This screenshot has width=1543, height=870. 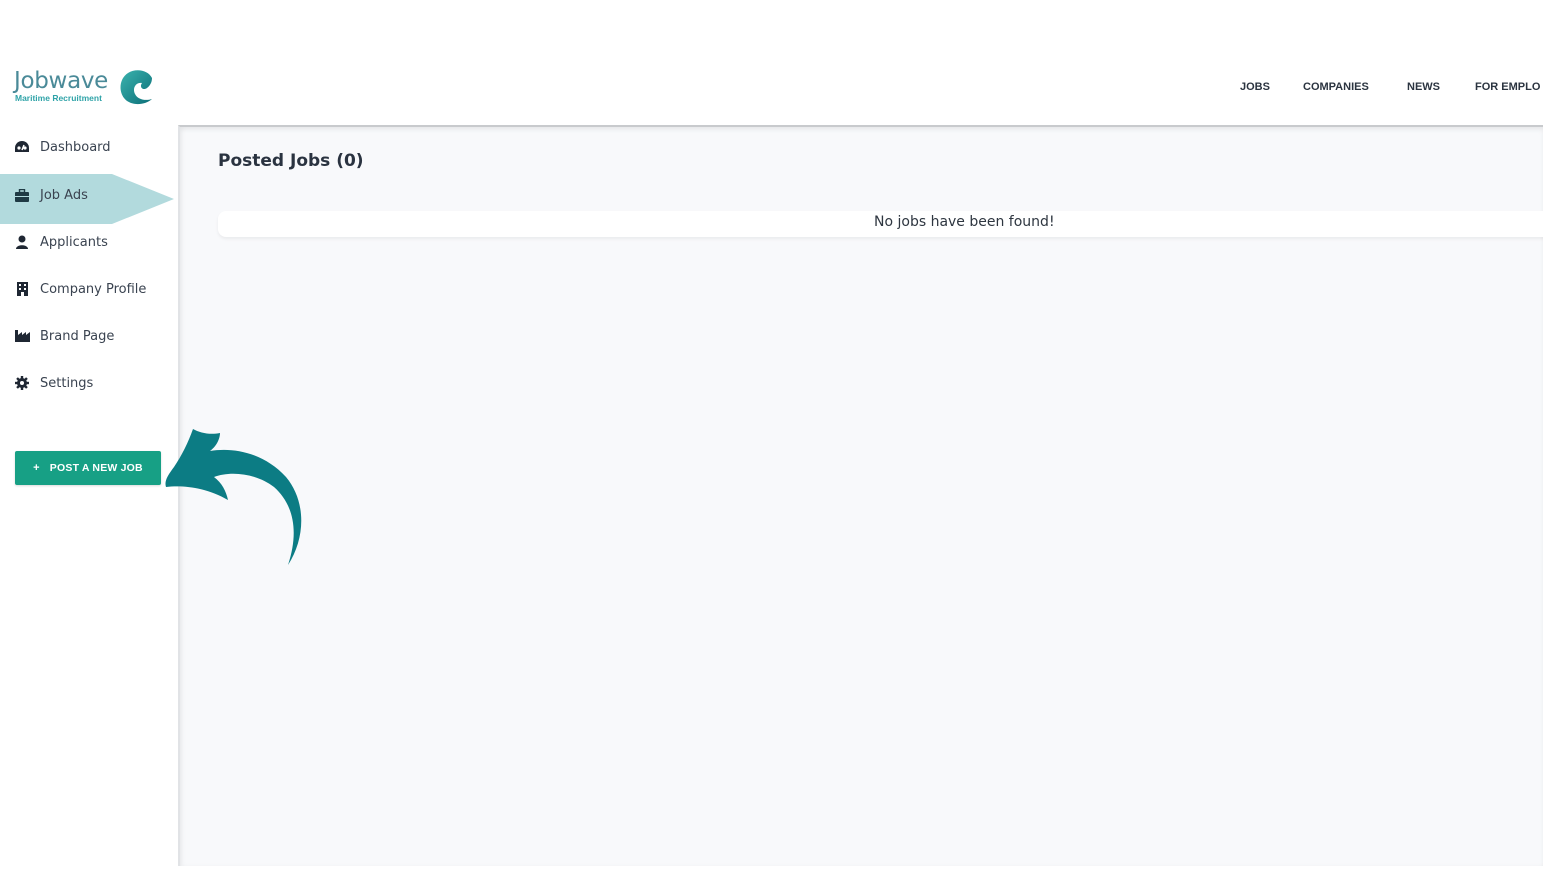 I want to click on sidebar-item-applicants: Applicants, so click(x=89, y=242).